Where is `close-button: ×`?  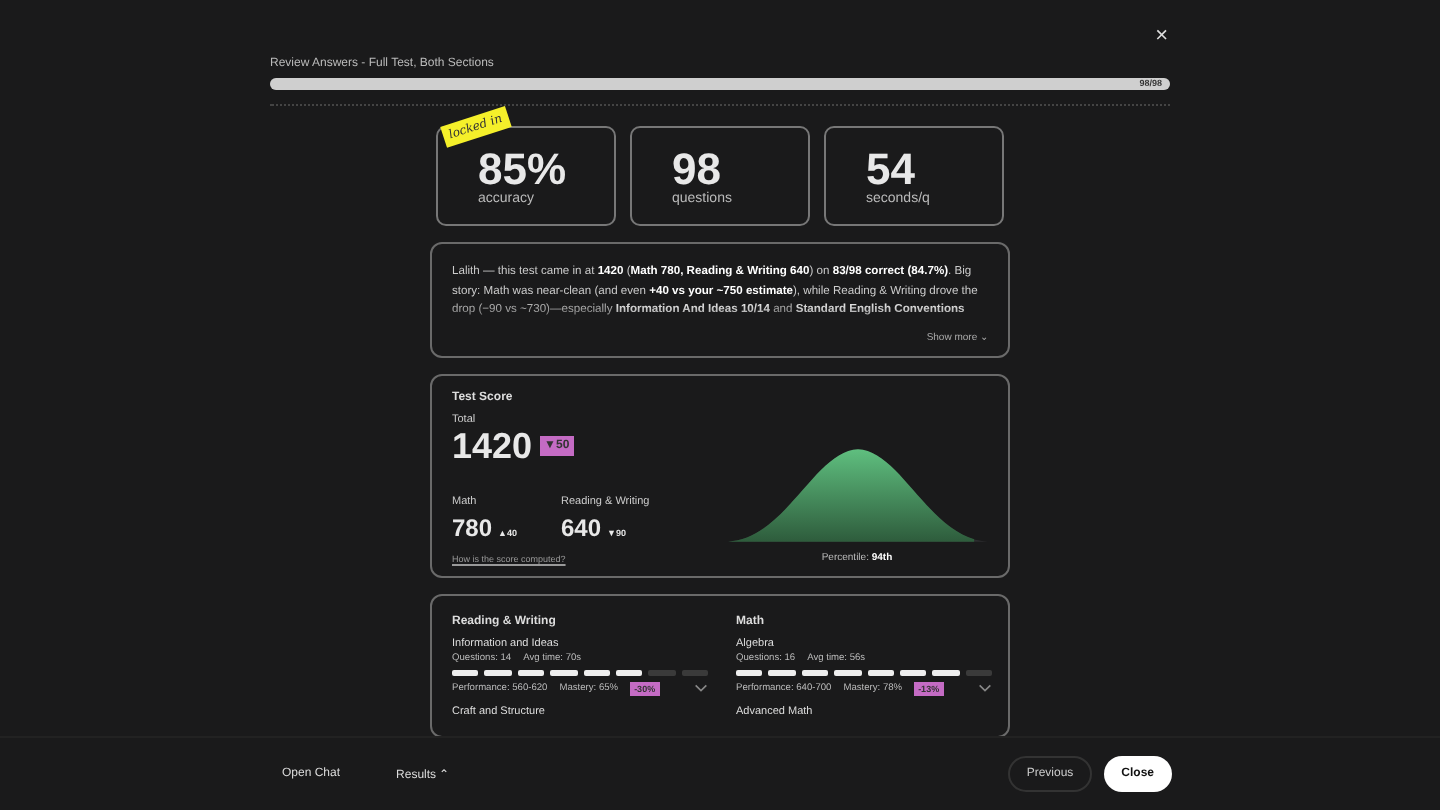
close-button: × is located at coordinates (1161, 36).